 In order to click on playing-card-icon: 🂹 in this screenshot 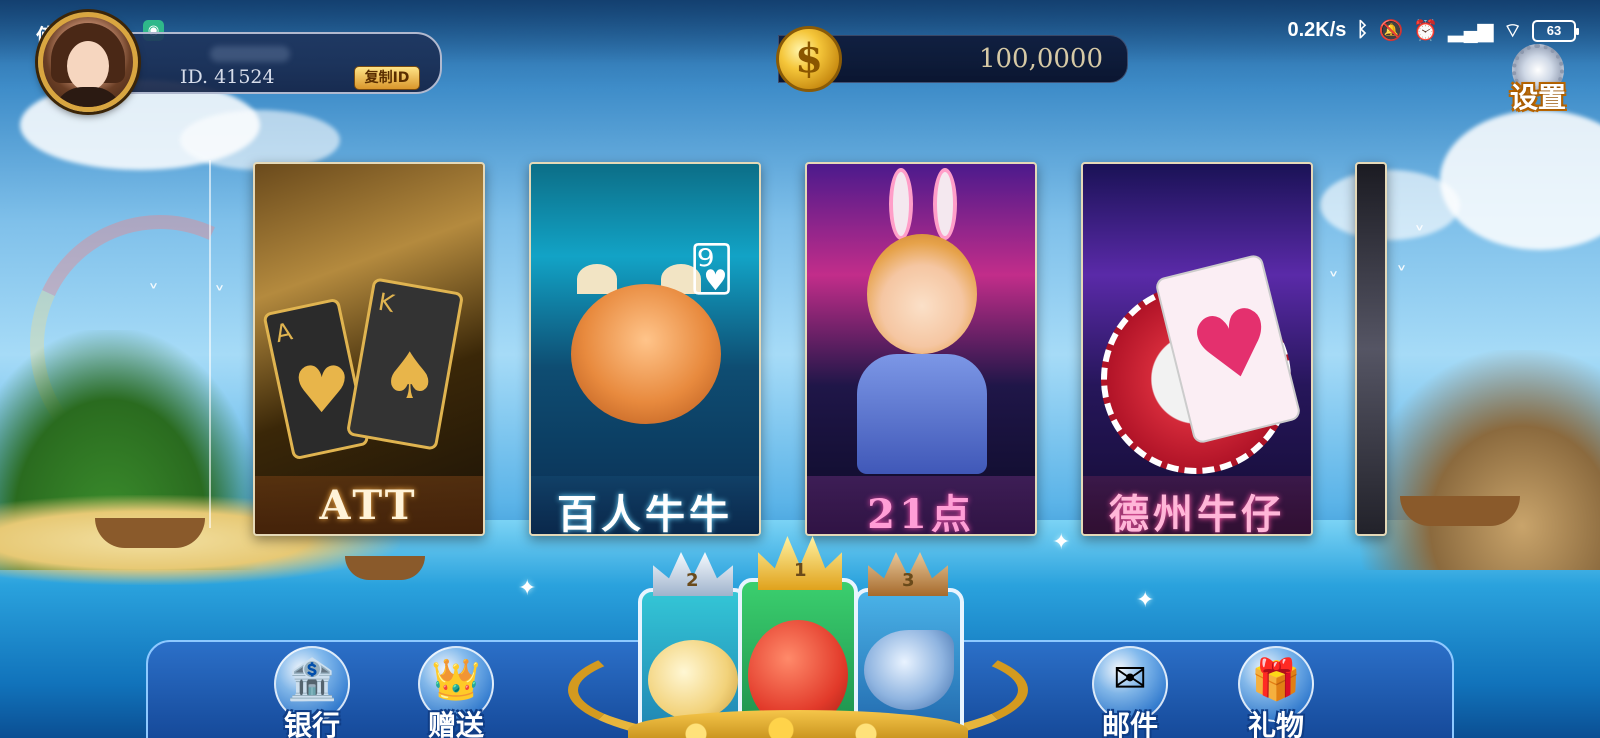, I will do `click(712, 269)`.